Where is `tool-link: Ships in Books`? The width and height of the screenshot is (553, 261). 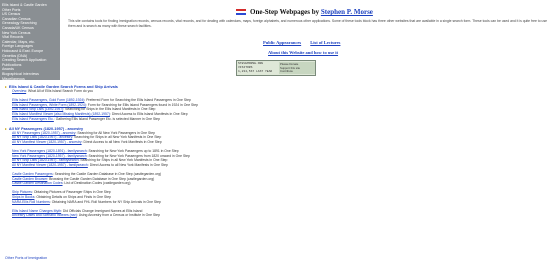
tool-link: Ships in Books is located at coordinates (23, 197).